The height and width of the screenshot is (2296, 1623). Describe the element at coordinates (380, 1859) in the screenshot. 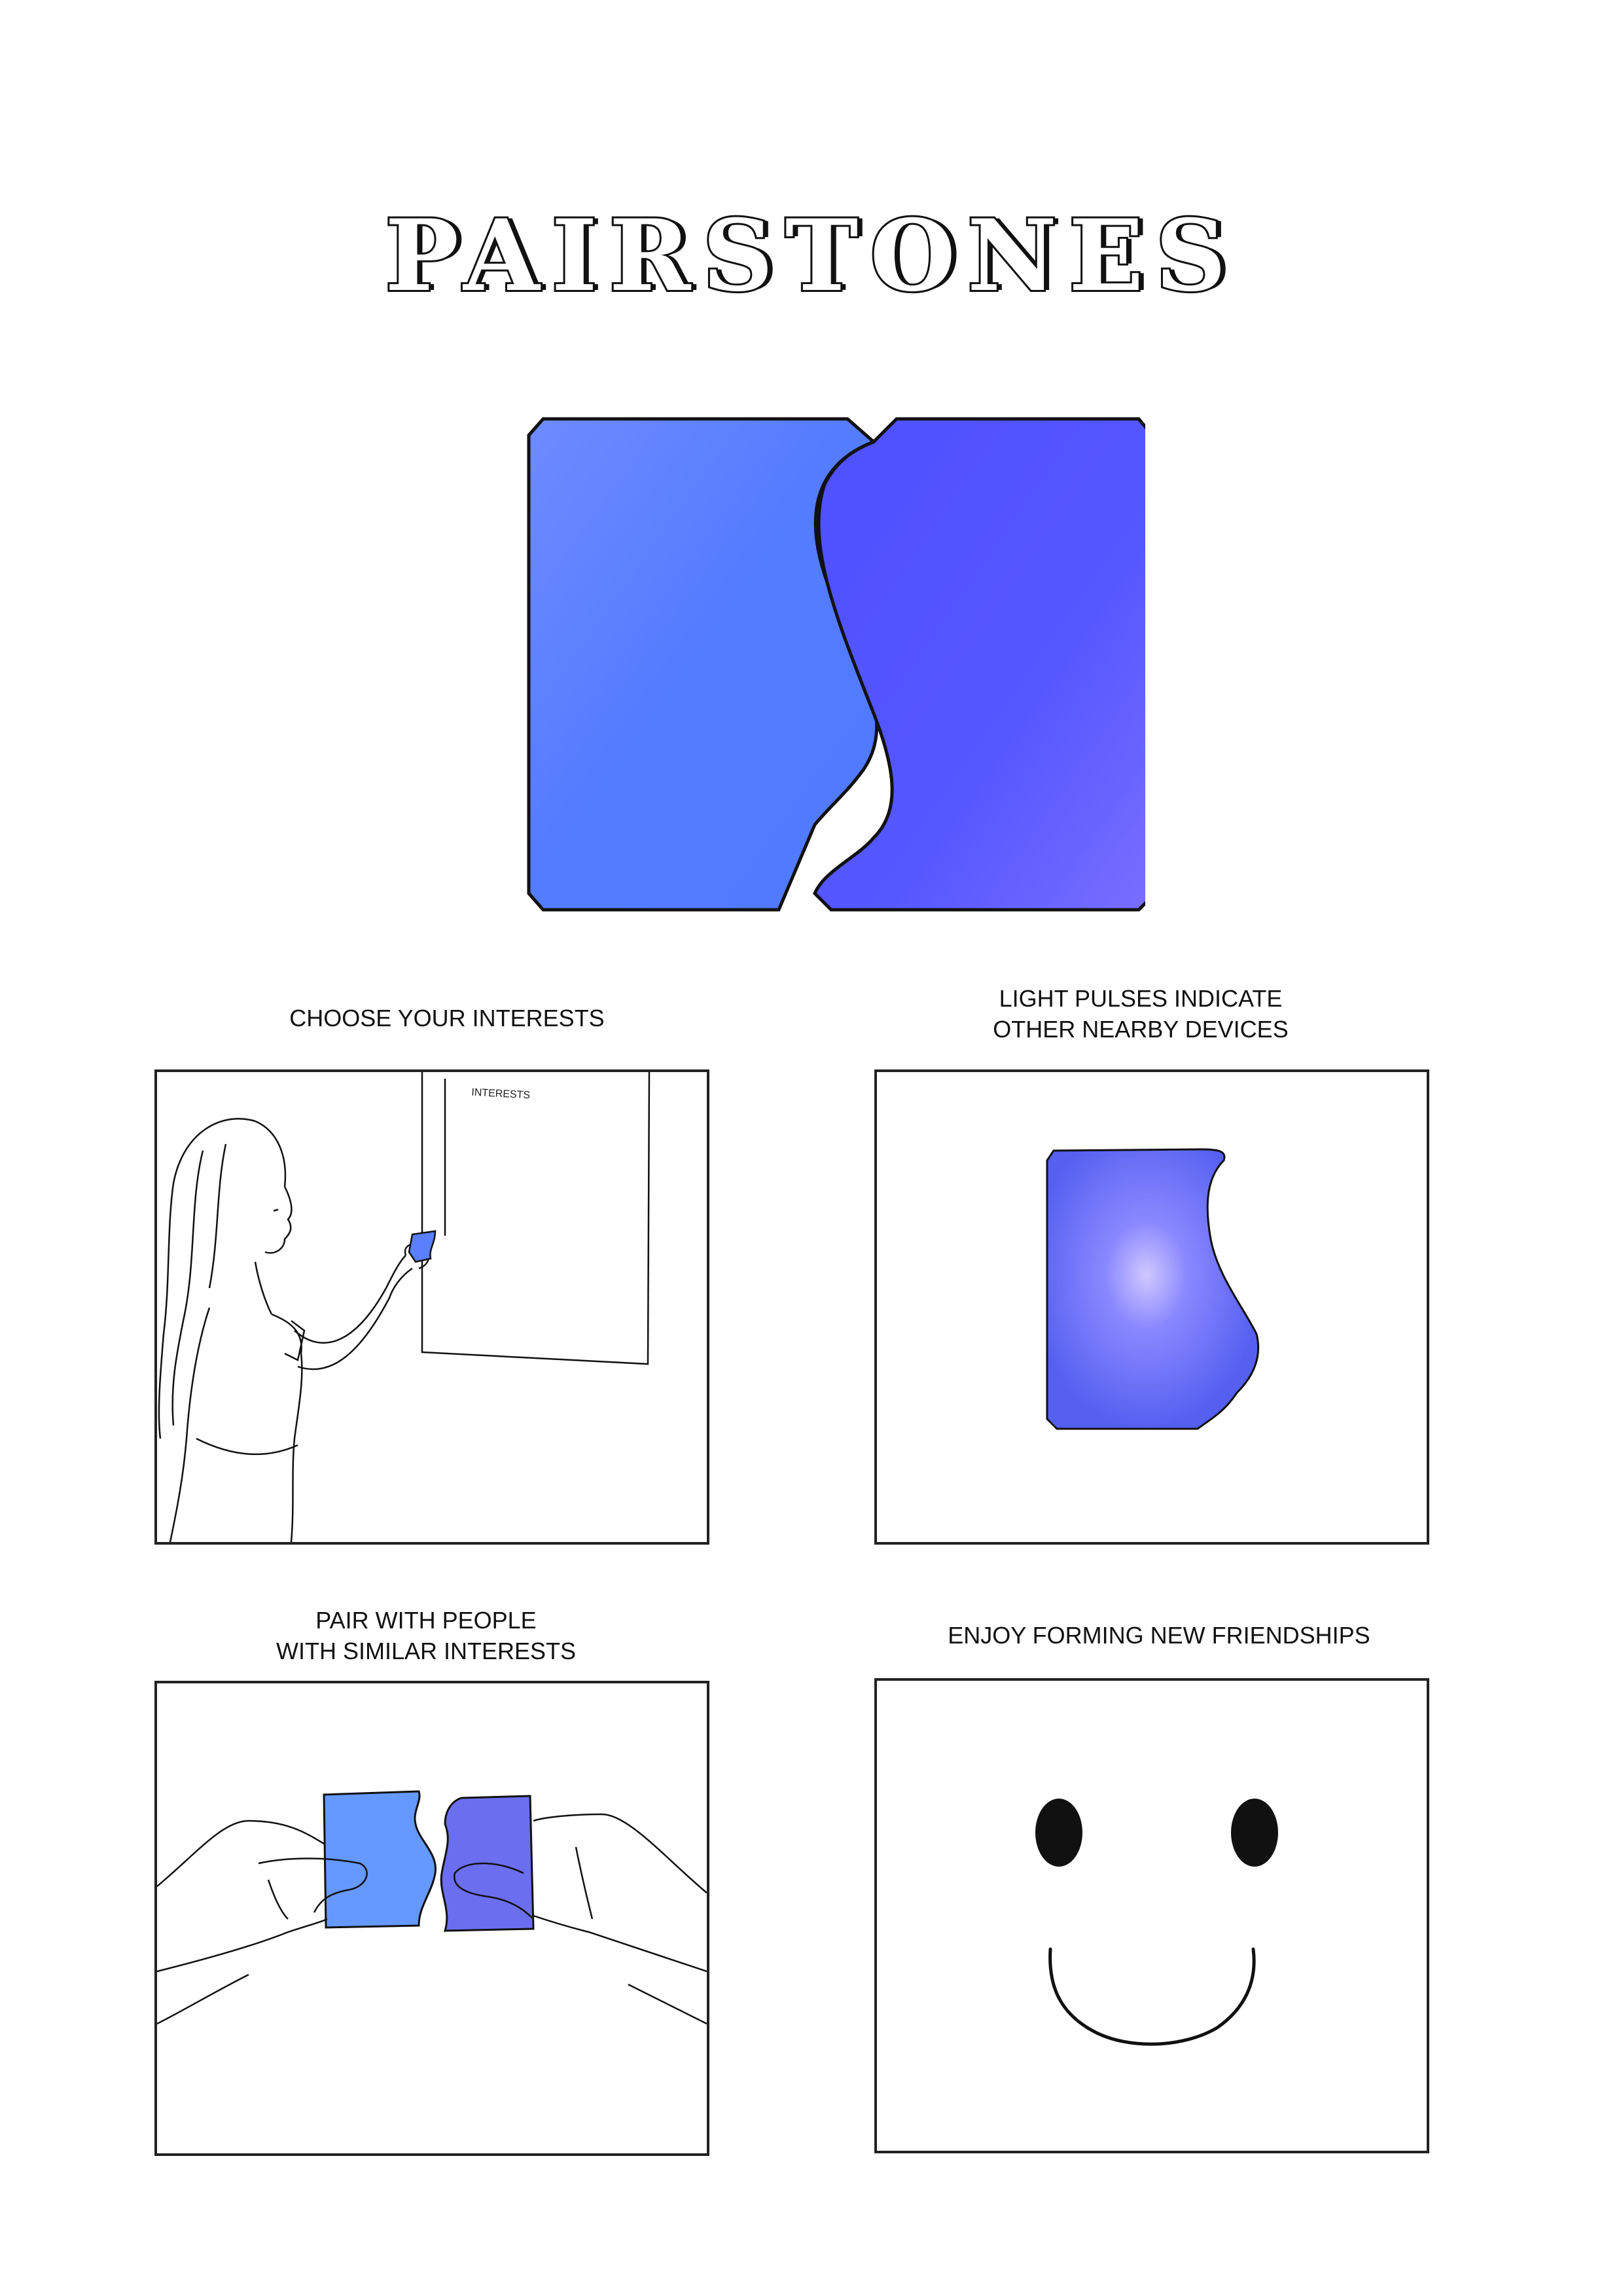

I see `left-hand-stone` at that location.